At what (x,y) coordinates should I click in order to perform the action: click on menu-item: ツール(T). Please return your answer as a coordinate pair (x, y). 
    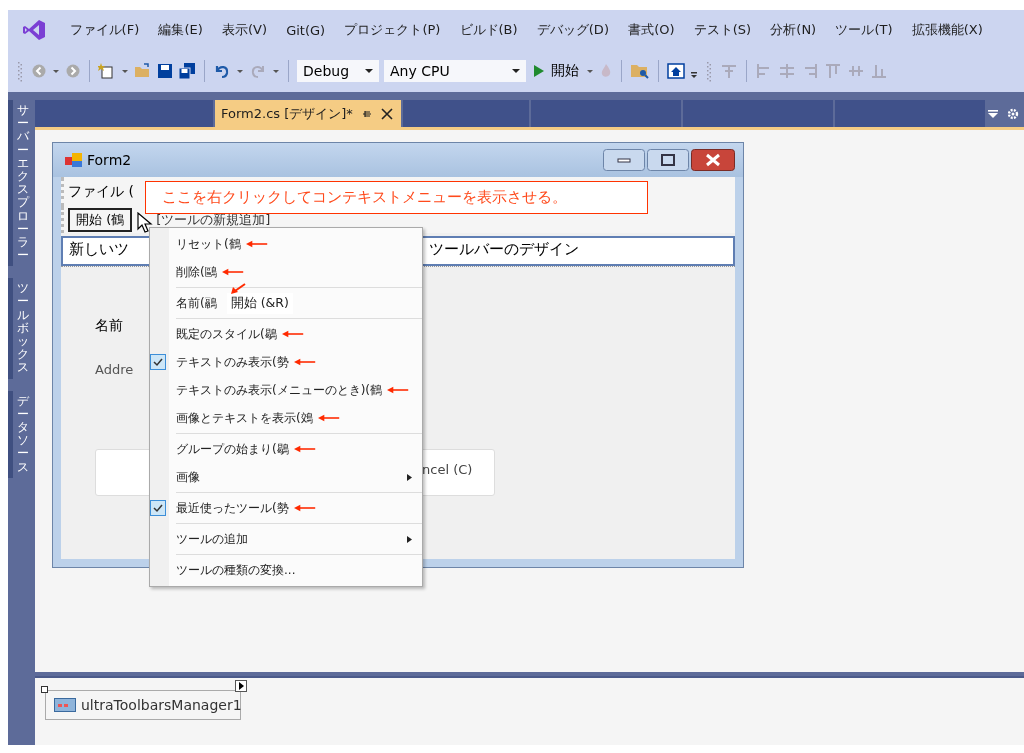
    Looking at the image, I should click on (864, 30).